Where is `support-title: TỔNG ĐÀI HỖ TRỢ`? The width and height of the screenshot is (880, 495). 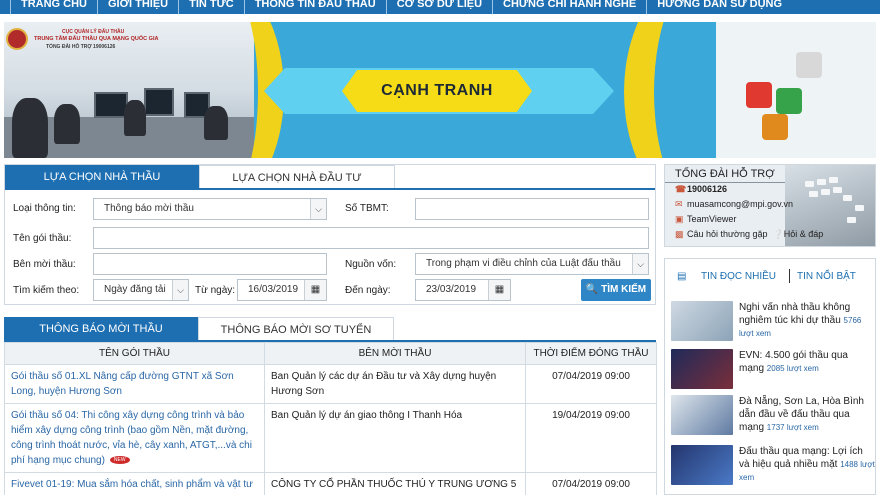 support-title: TỔNG ĐÀI HỖ TRỢ is located at coordinates (725, 174).